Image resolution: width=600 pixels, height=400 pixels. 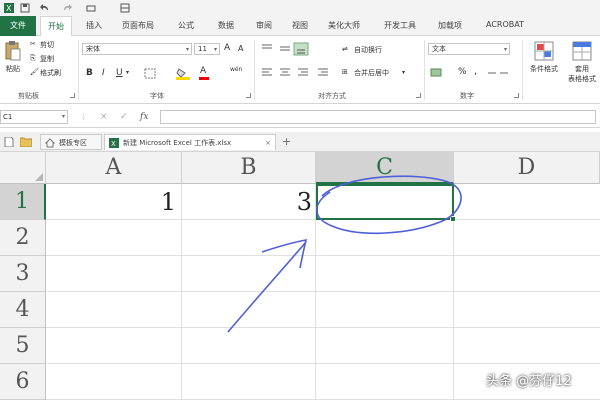 What do you see at coordinates (267, 287) in the screenshot?
I see `annotation-arrow` at bounding box center [267, 287].